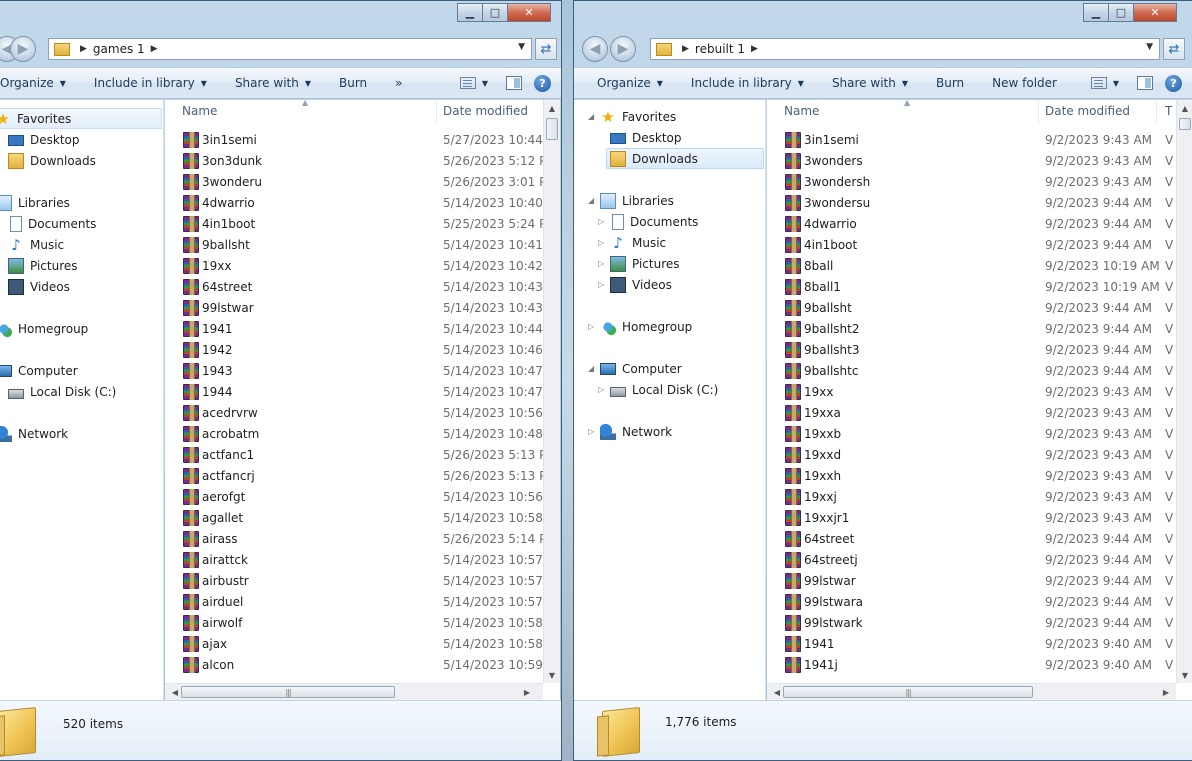 This screenshot has height=761, width=1192. What do you see at coordinates (979, 181) in the screenshot?
I see `file-row: 3wondersh 9/2/2023 9:43 AM V` at bounding box center [979, 181].